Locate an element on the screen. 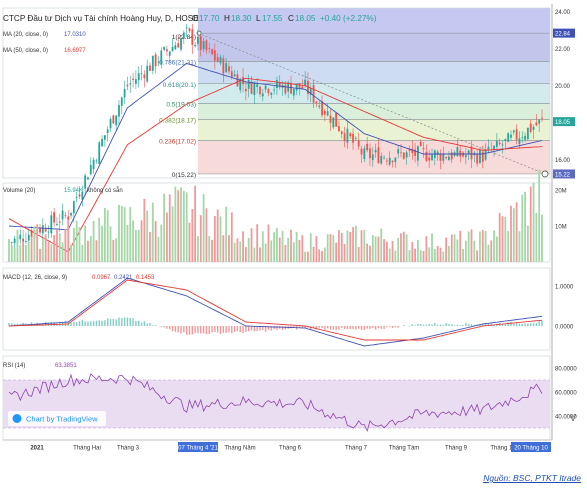 Image resolution: width=587 pixels, height=494 pixels. rsi-value: 63.3851 is located at coordinates (66, 366).